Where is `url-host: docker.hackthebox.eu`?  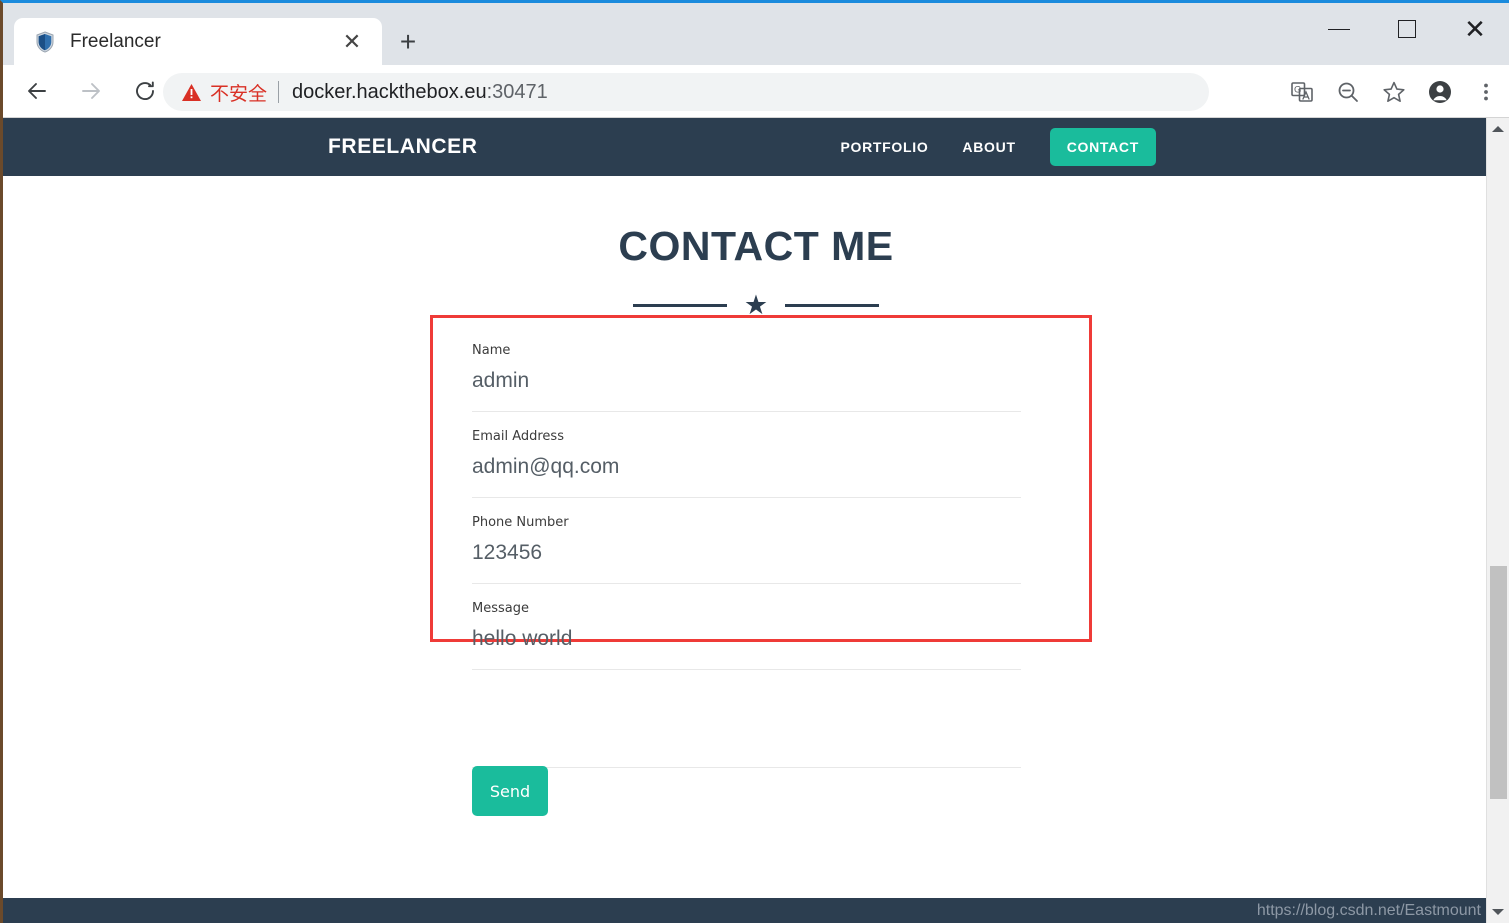 url-host: docker.hackthebox.eu is located at coordinates (389, 91).